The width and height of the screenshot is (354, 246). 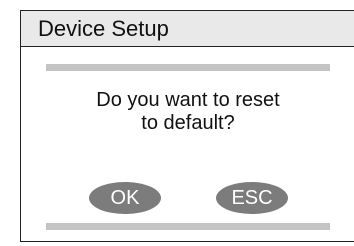 I want to click on title-bar: Device Setup, so click(x=187, y=29).